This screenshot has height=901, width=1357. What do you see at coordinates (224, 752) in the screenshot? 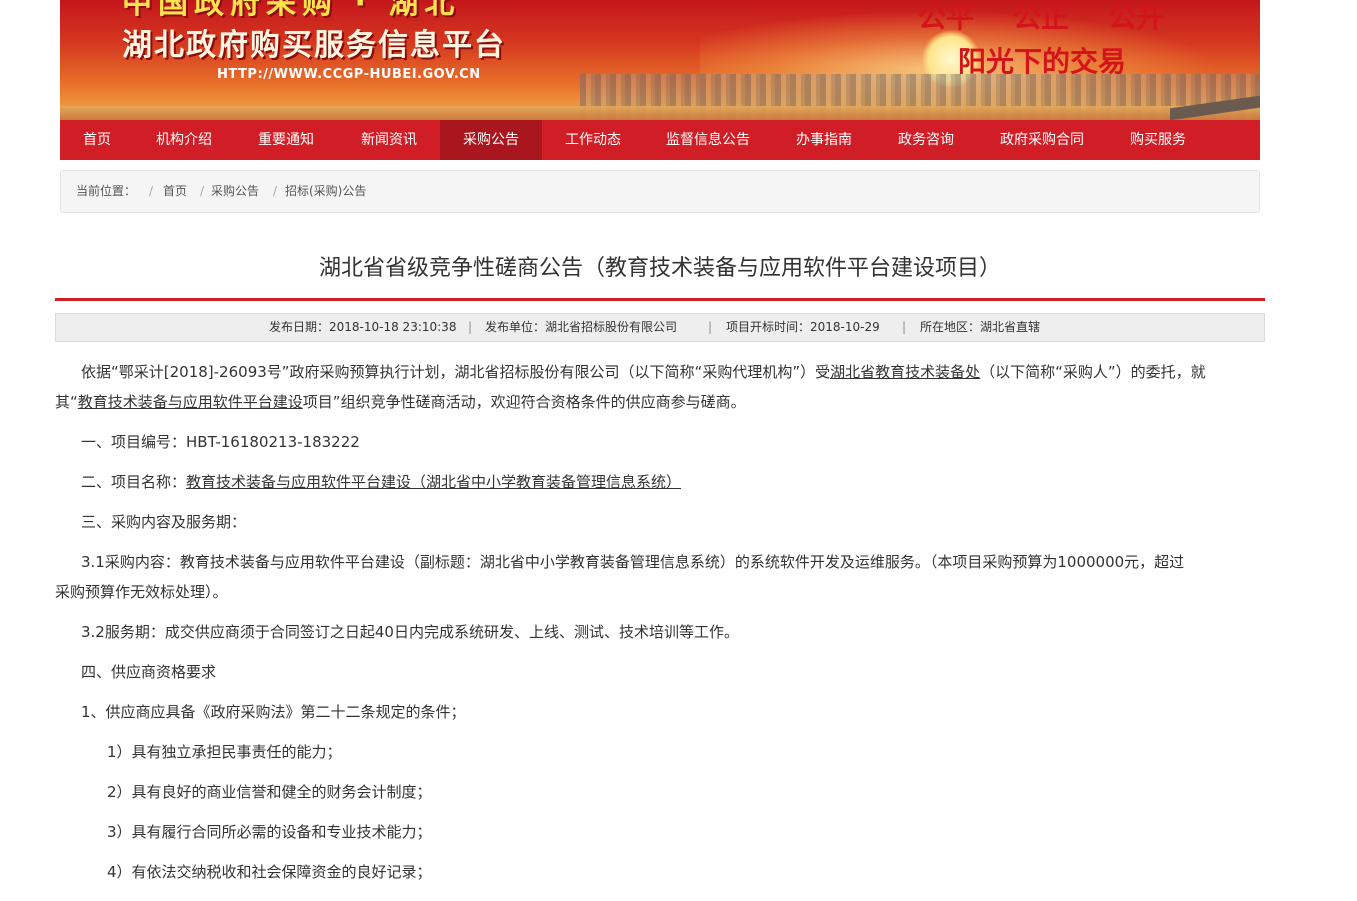
I see `qualification-sub-item: 1）具有独立承担民事责任的能力；` at bounding box center [224, 752].